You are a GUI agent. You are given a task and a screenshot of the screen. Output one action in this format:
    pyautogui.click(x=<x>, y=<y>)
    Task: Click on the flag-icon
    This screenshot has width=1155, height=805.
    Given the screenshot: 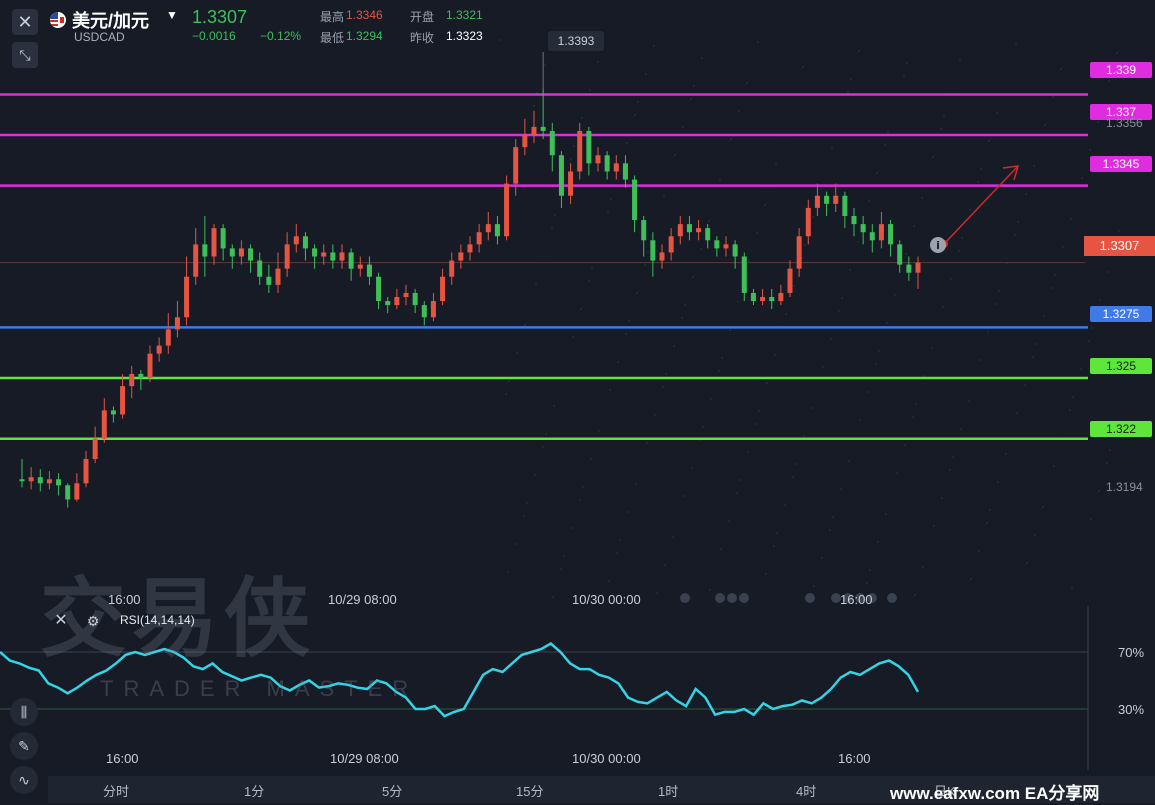 What is the action you would take?
    pyautogui.click(x=58, y=20)
    